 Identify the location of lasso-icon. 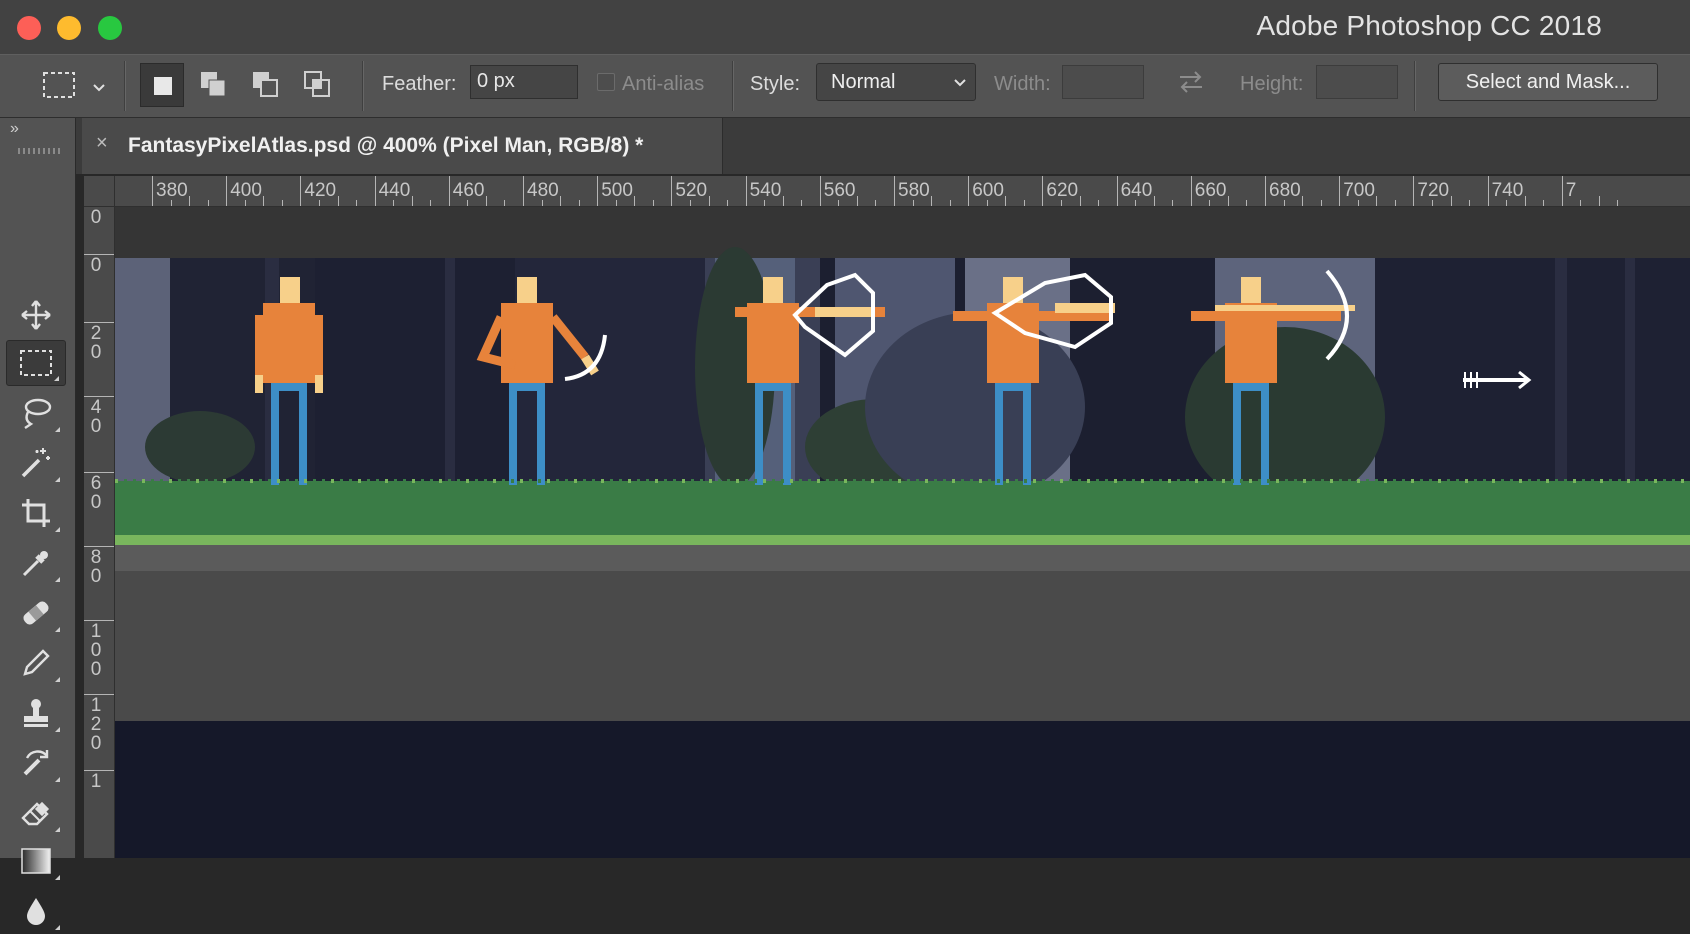
(38, 413).